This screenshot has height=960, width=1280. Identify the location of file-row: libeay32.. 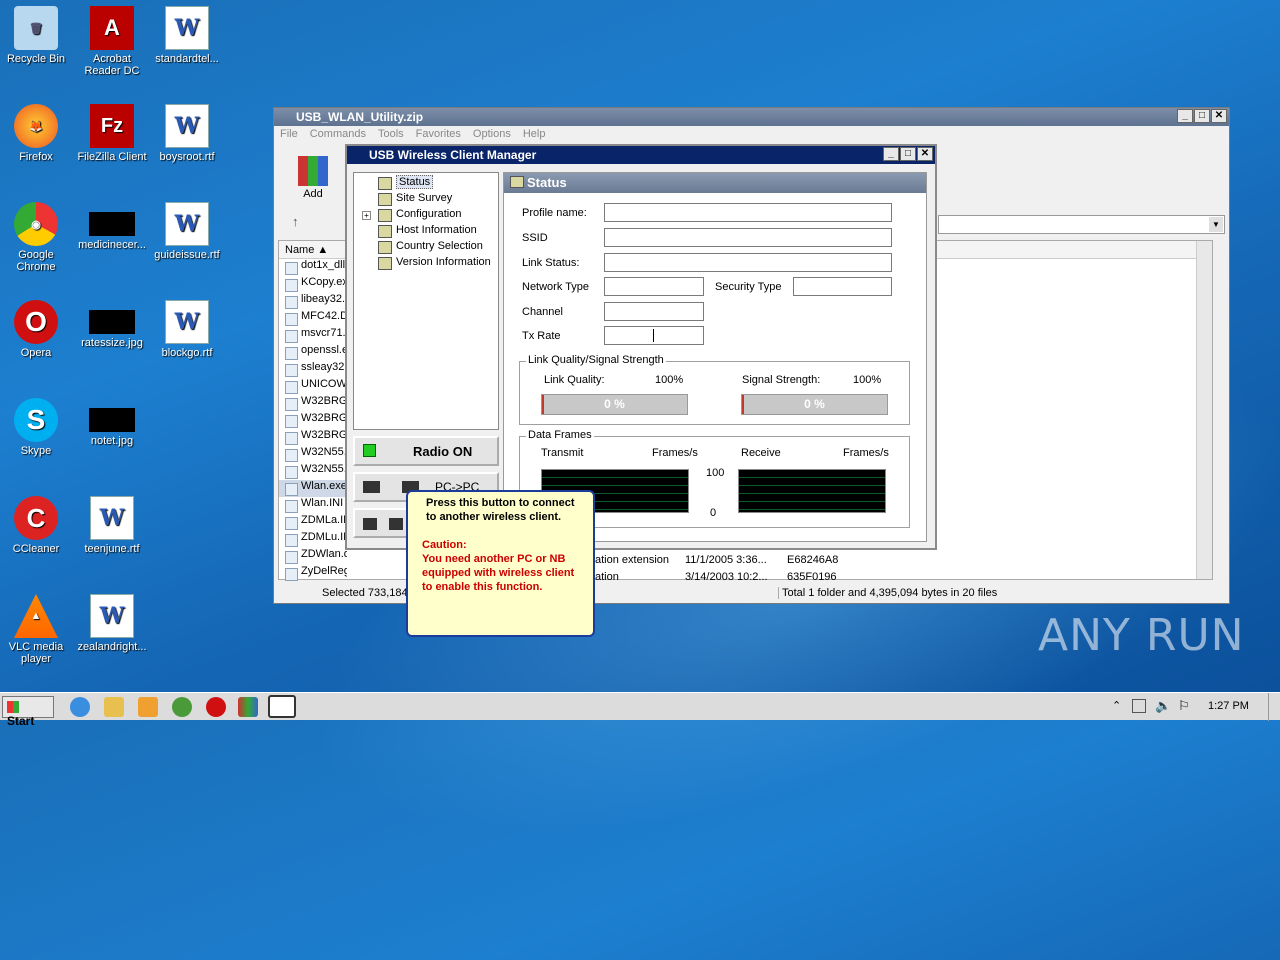
(313, 301).